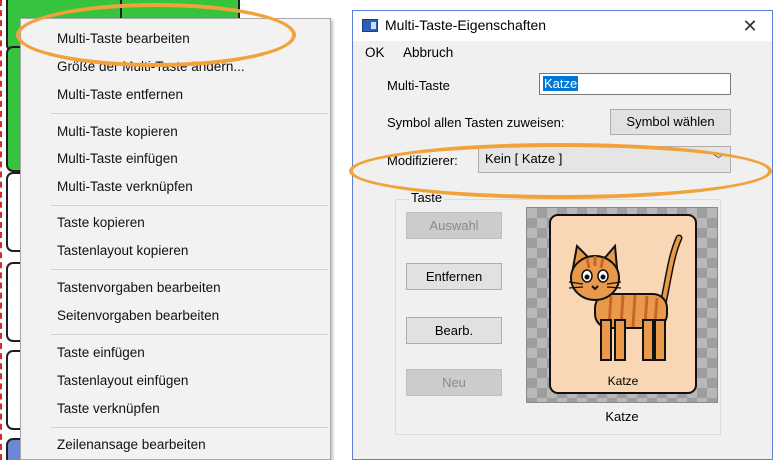 The image size is (773, 460). Describe the element at coordinates (622, 416) in the screenshot. I see `symbol-caption: Katze` at that location.